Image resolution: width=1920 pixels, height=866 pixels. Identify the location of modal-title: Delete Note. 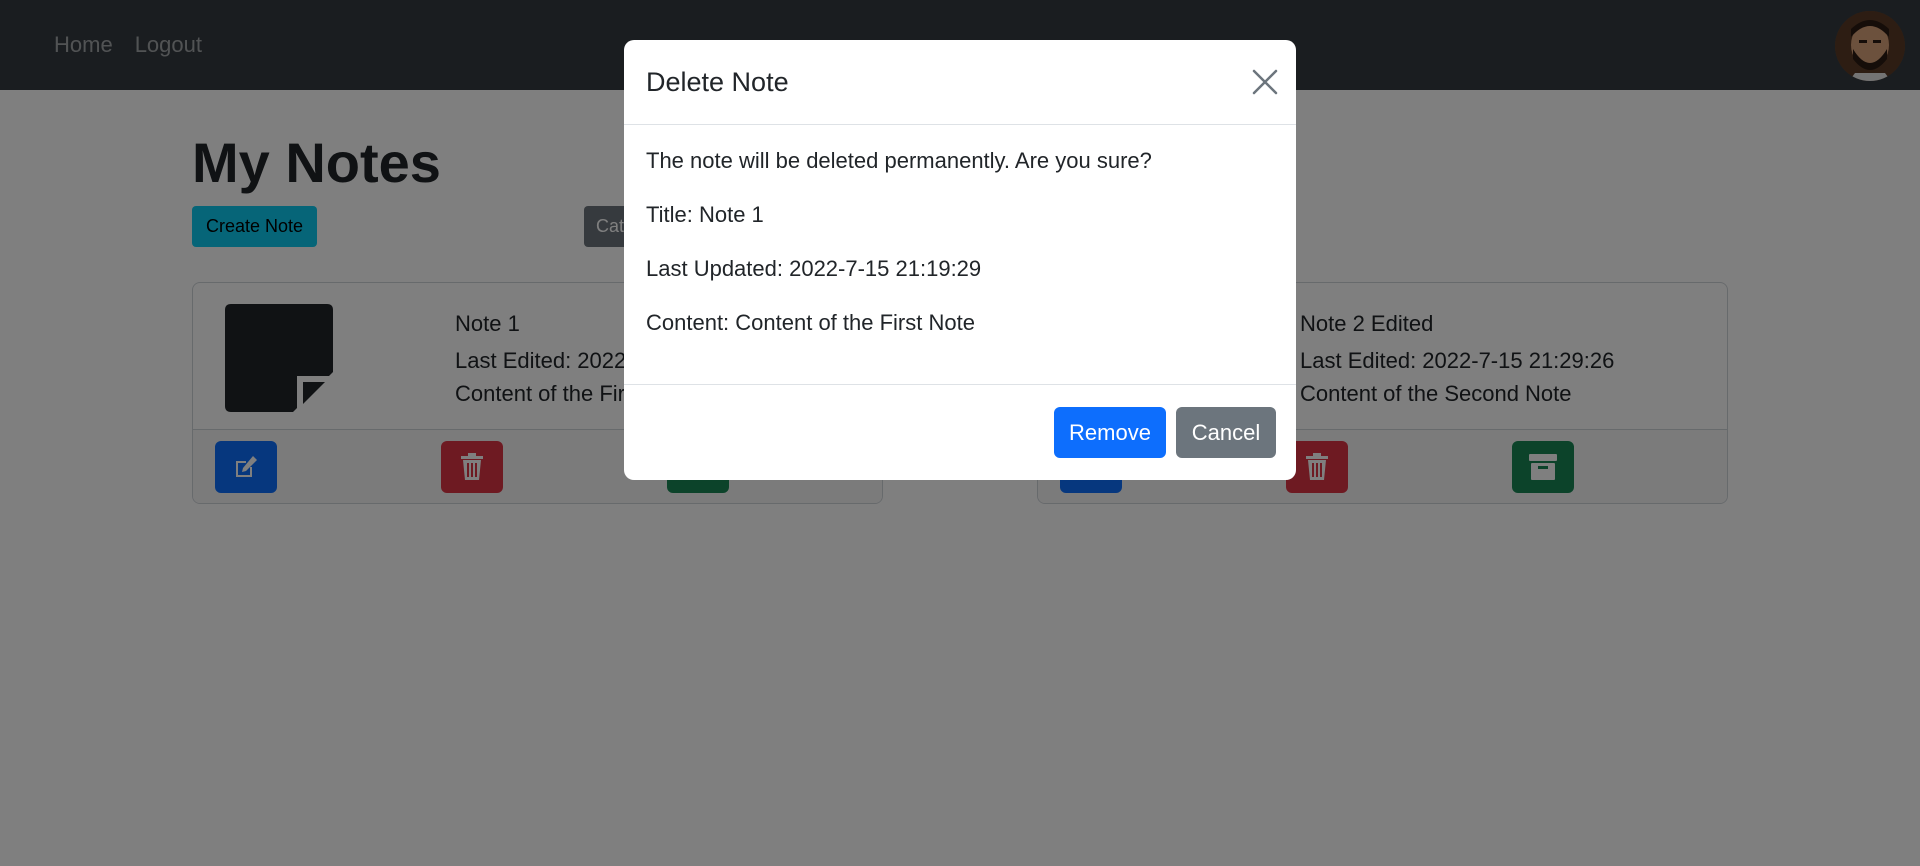
(717, 82).